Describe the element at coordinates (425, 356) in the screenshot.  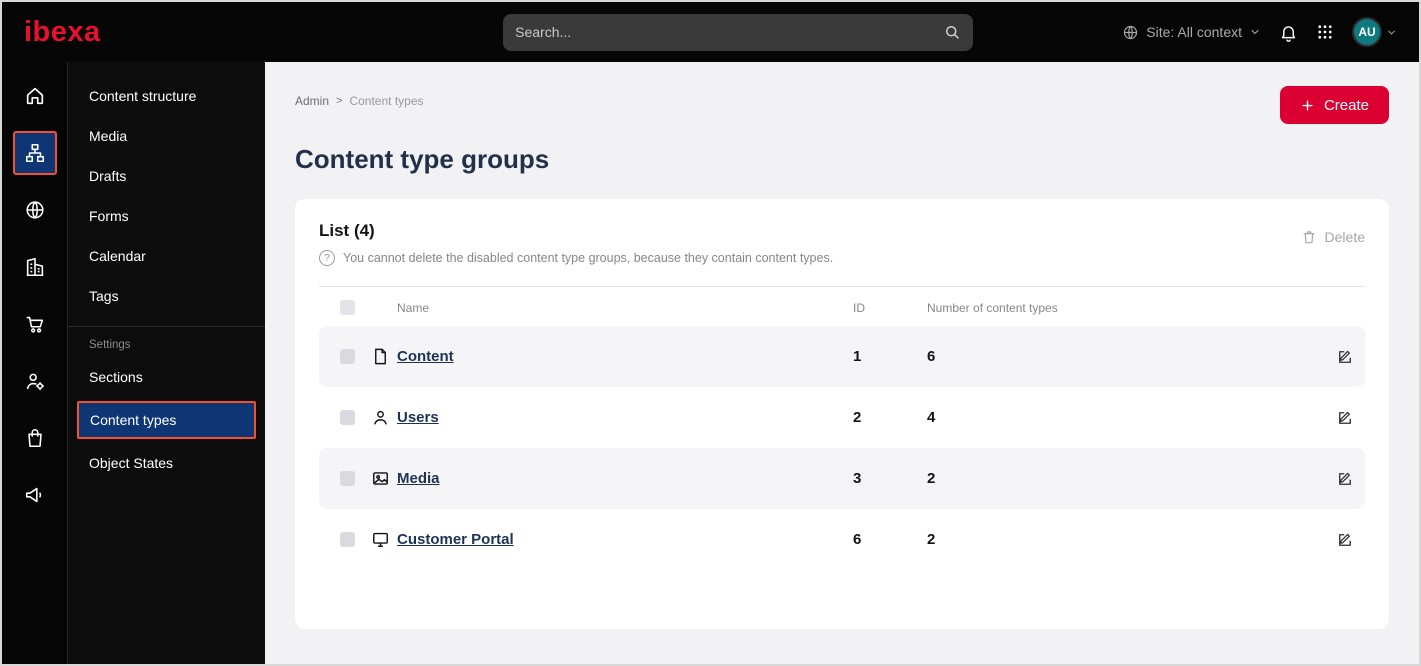
I see `group-link: Content` at that location.